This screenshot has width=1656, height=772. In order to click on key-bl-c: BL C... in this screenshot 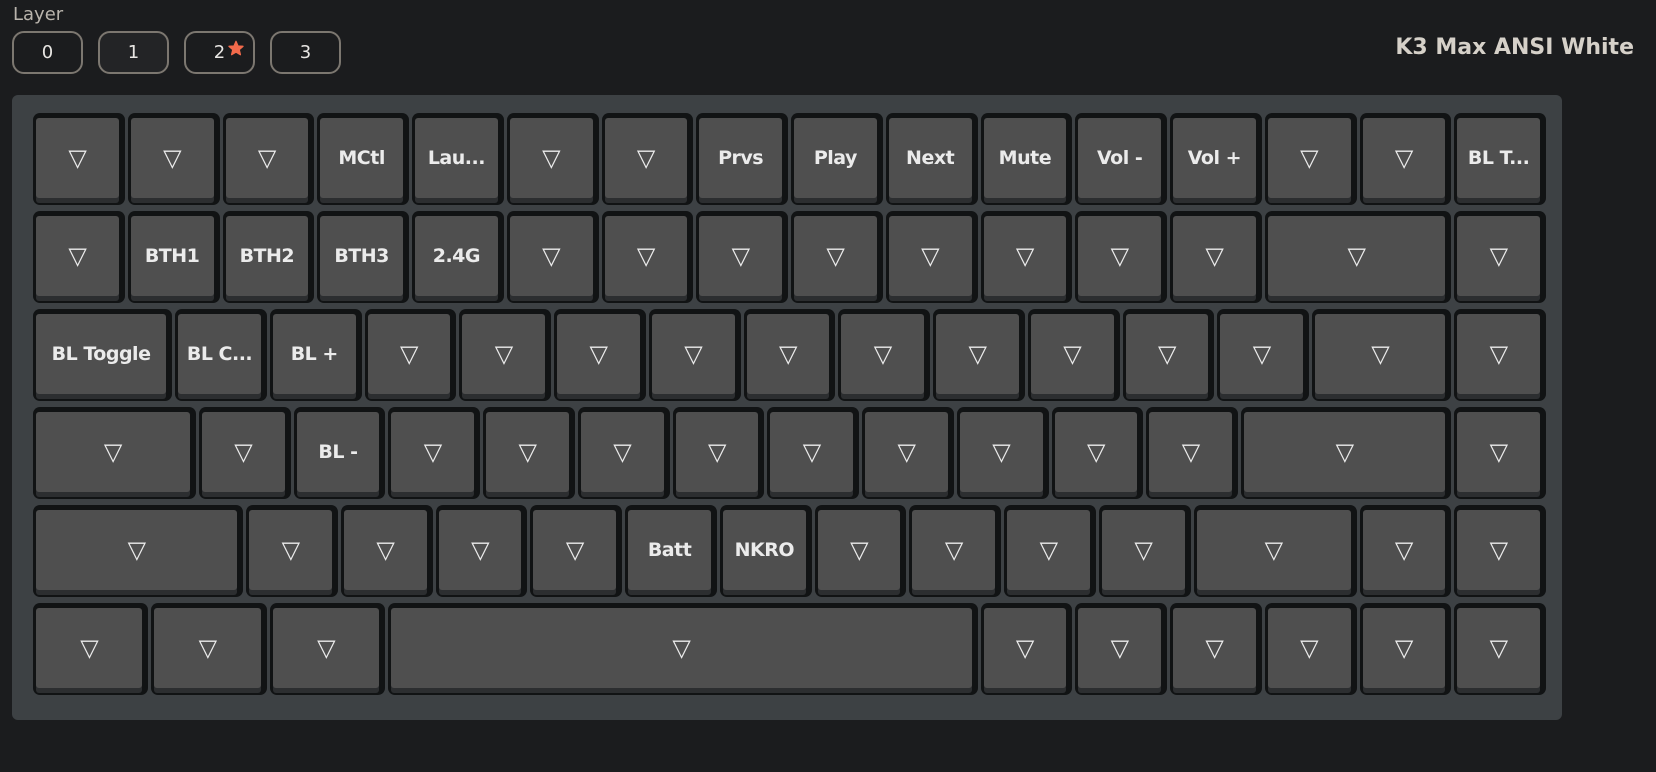, I will do `click(221, 355)`.